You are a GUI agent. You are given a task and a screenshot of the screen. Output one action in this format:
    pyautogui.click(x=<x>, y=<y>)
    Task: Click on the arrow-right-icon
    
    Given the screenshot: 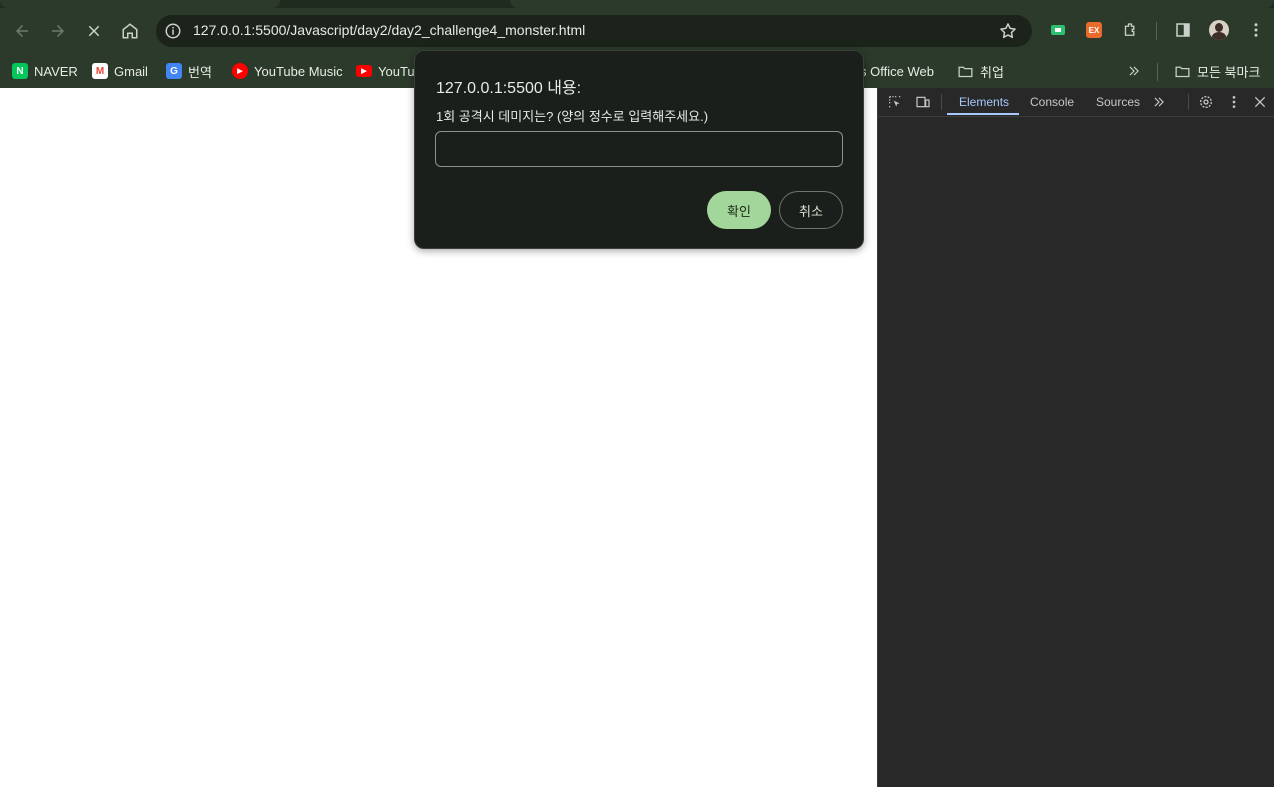 What is the action you would take?
    pyautogui.click(x=58, y=31)
    